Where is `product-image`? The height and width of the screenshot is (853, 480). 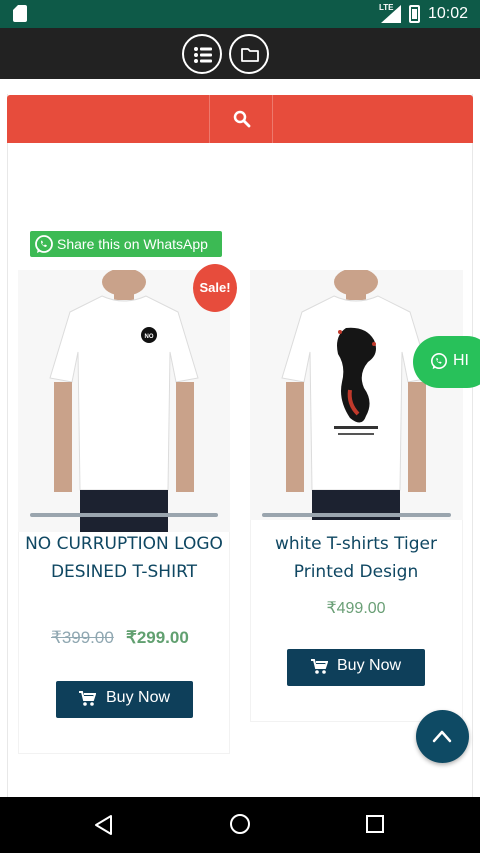 product-image is located at coordinates (356, 395).